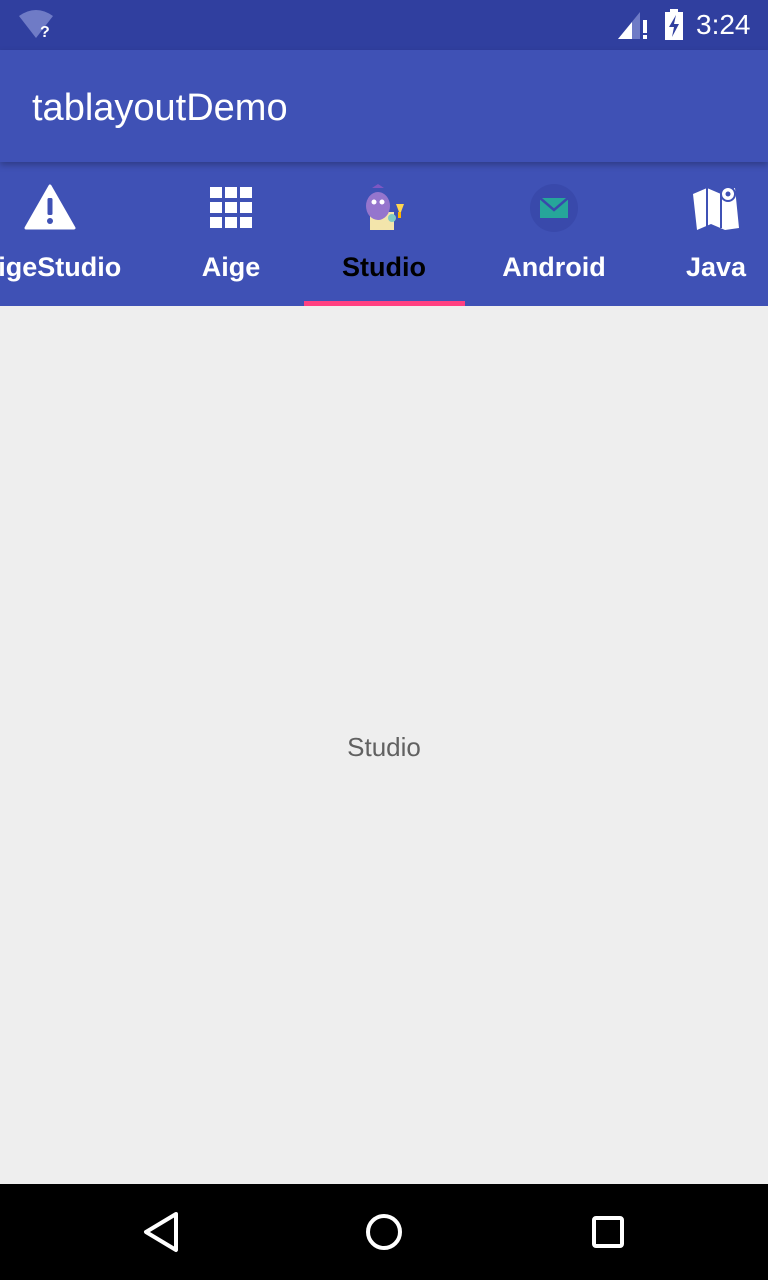 This screenshot has height=1280, width=768. What do you see at coordinates (231, 207) in the screenshot?
I see `grid-icon` at bounding box center [231, 207].